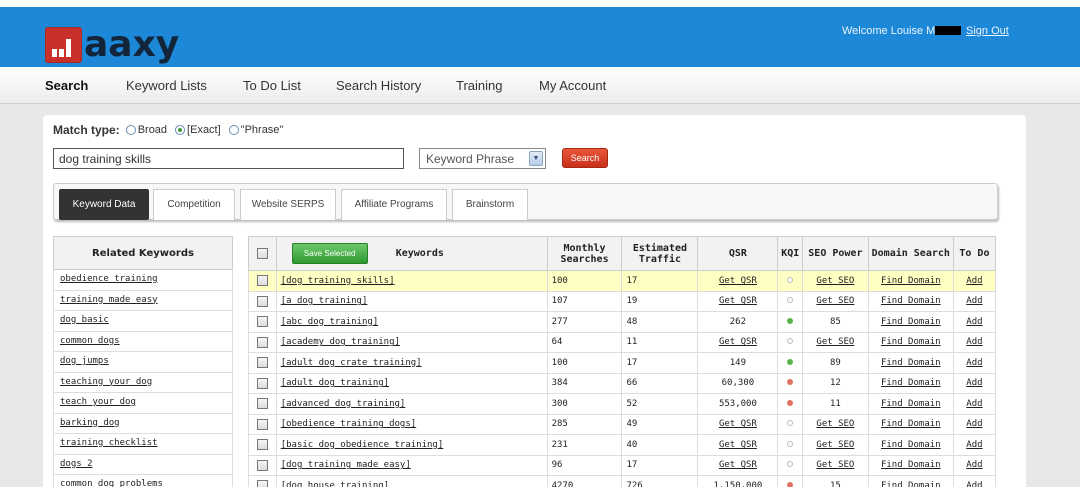  Describe the element at coordinates (63, 45) in the screenshot. I see `logo-mark-icon` at that location.